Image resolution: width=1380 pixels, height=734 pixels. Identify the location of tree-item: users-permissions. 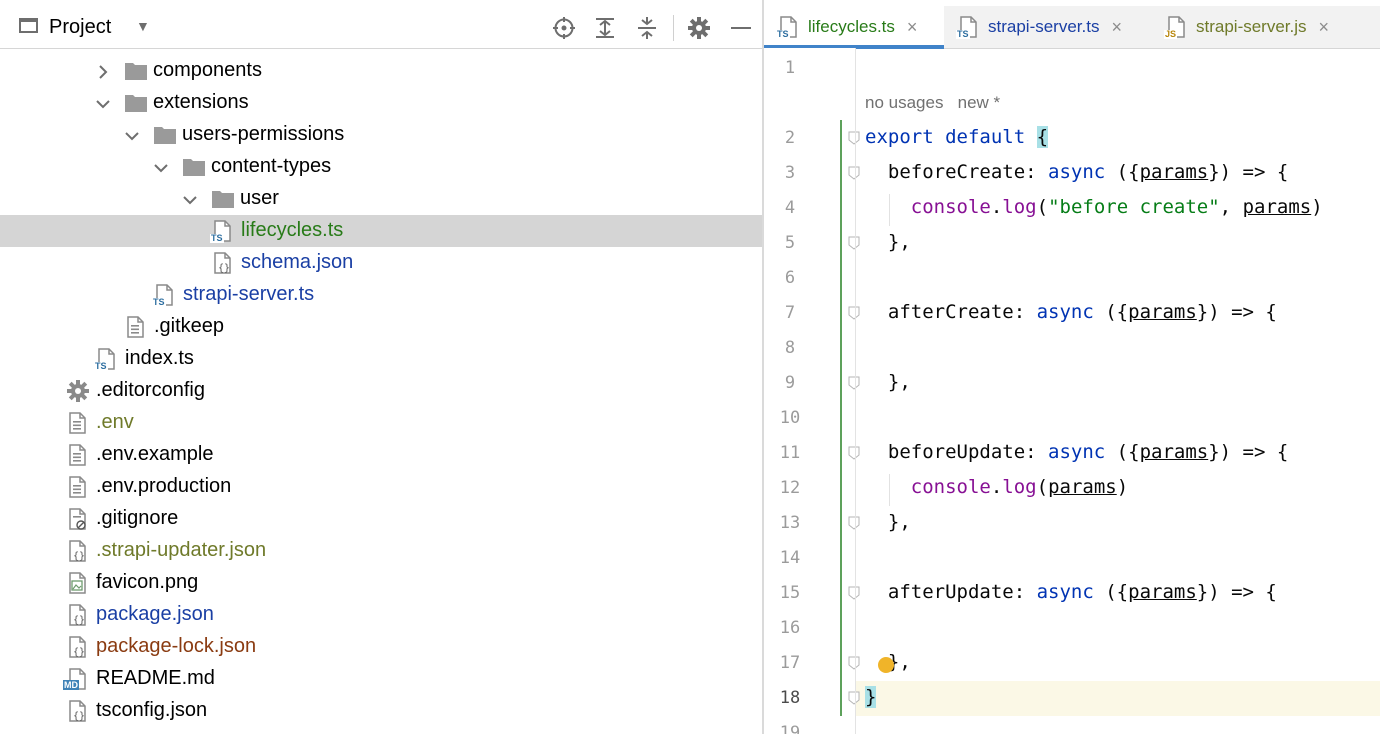
(381, 135).